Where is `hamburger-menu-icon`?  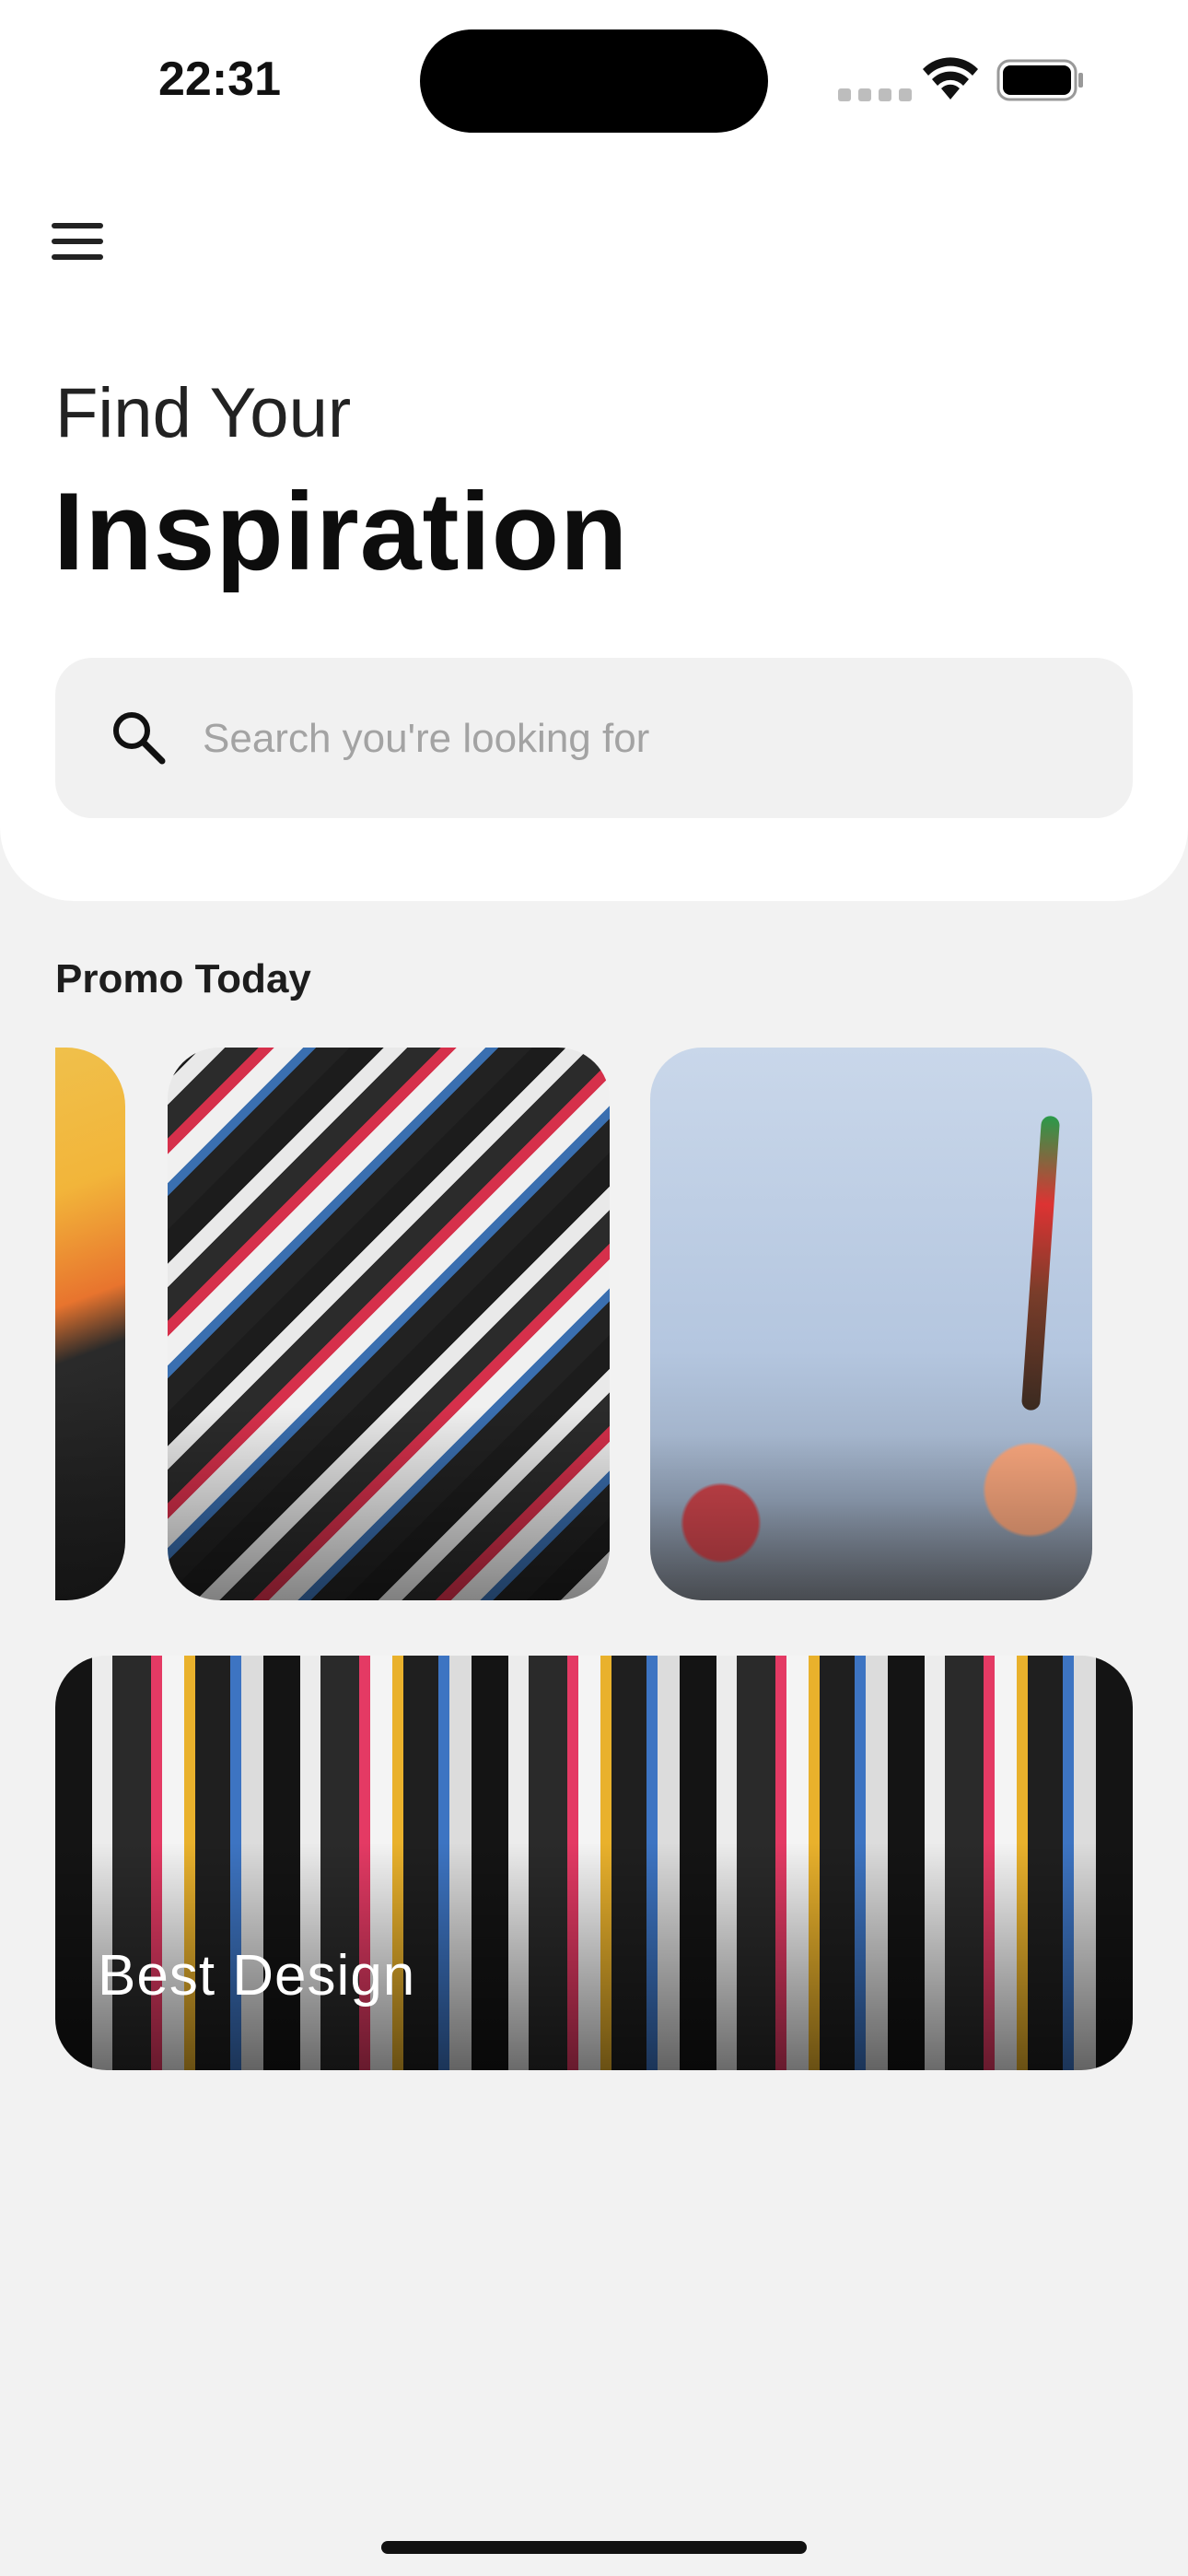 hamburger-menu-icon is located at coordinates (77, 241).